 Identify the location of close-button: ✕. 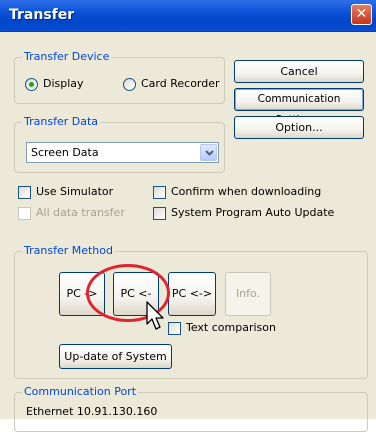
(361, 14).